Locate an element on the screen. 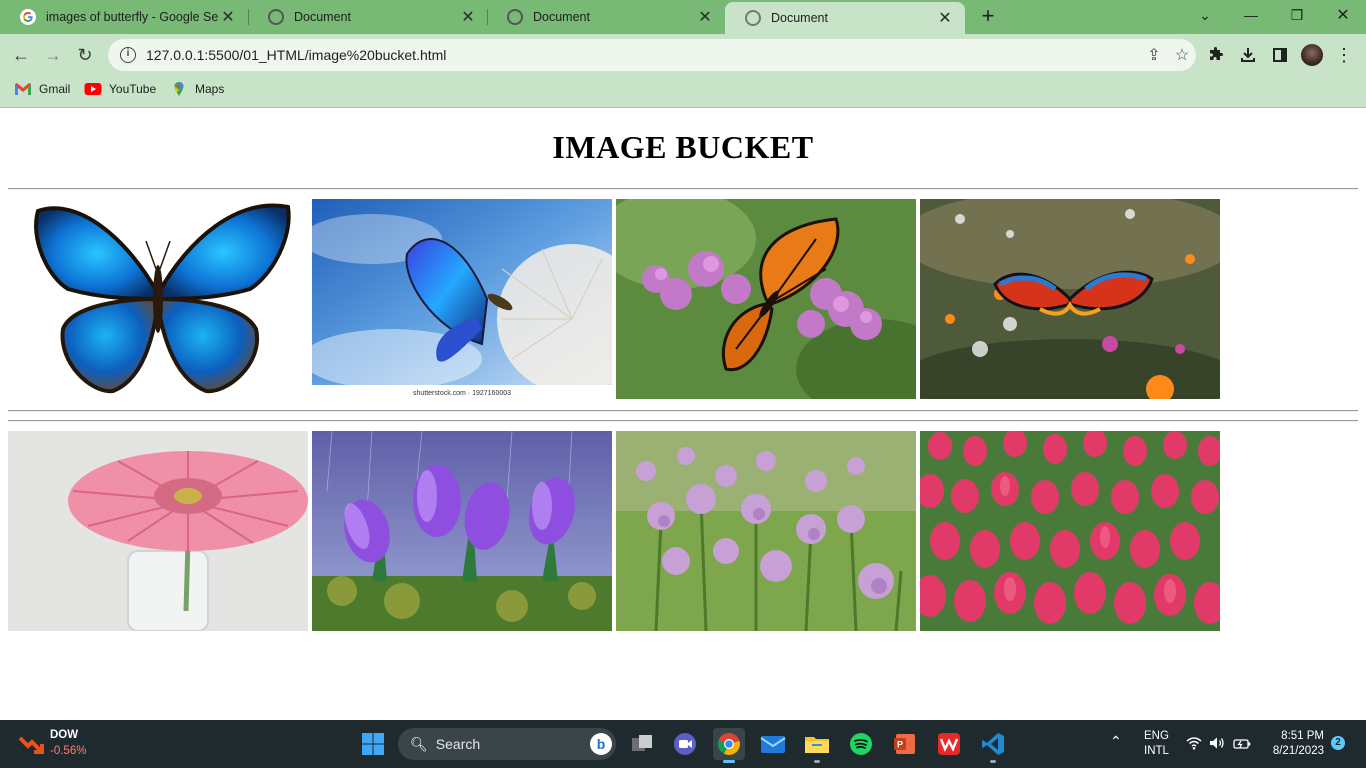 This screenshot has width=1366, height=768. clock: 8:51 PM 8/21/2023 is located at coordinates (1295, 744).